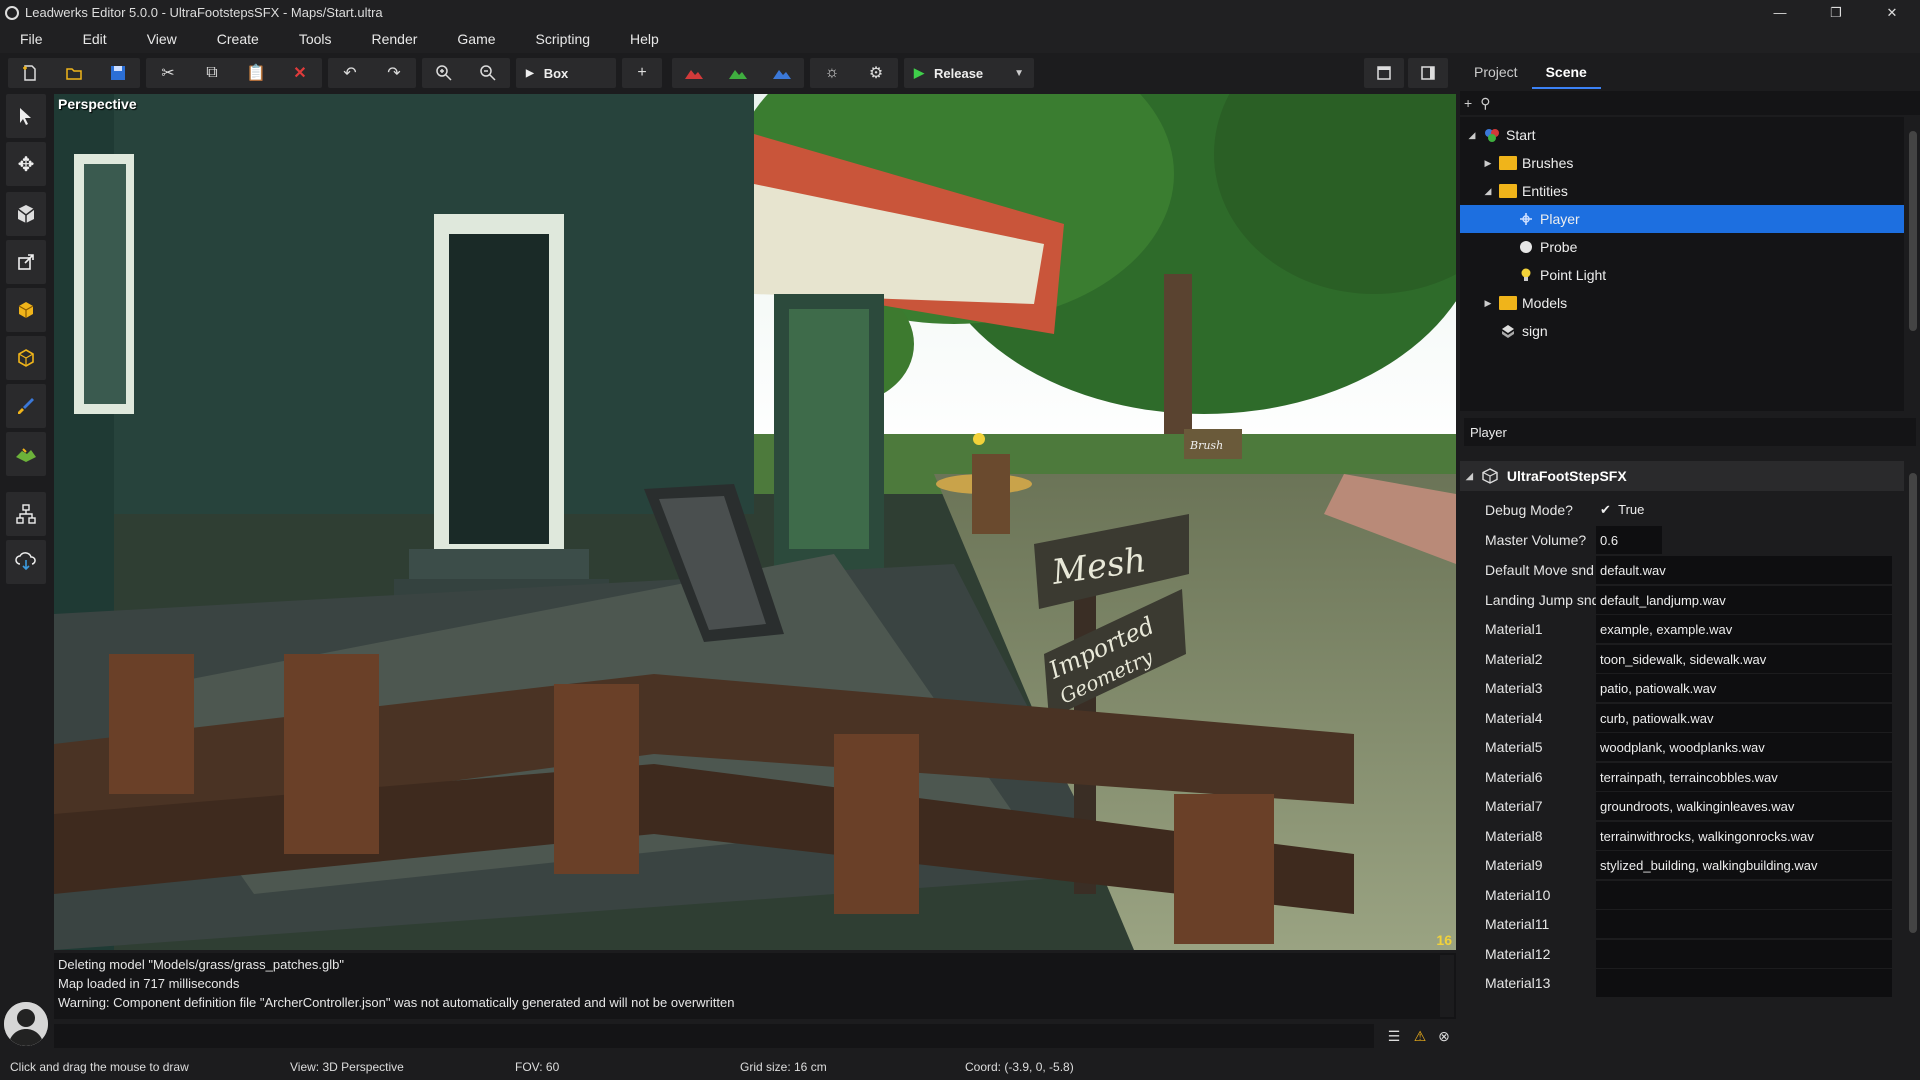  Describe the element at coordinates (1682, 247) in the screenshot. I see `tree-item-probe: Probe` at that location.